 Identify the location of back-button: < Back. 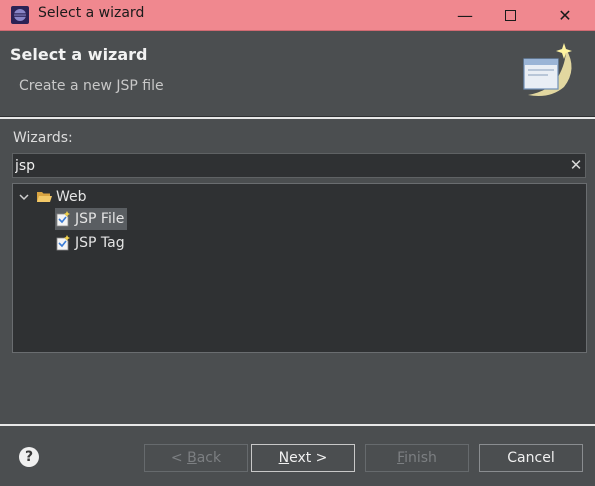
(196, 458).